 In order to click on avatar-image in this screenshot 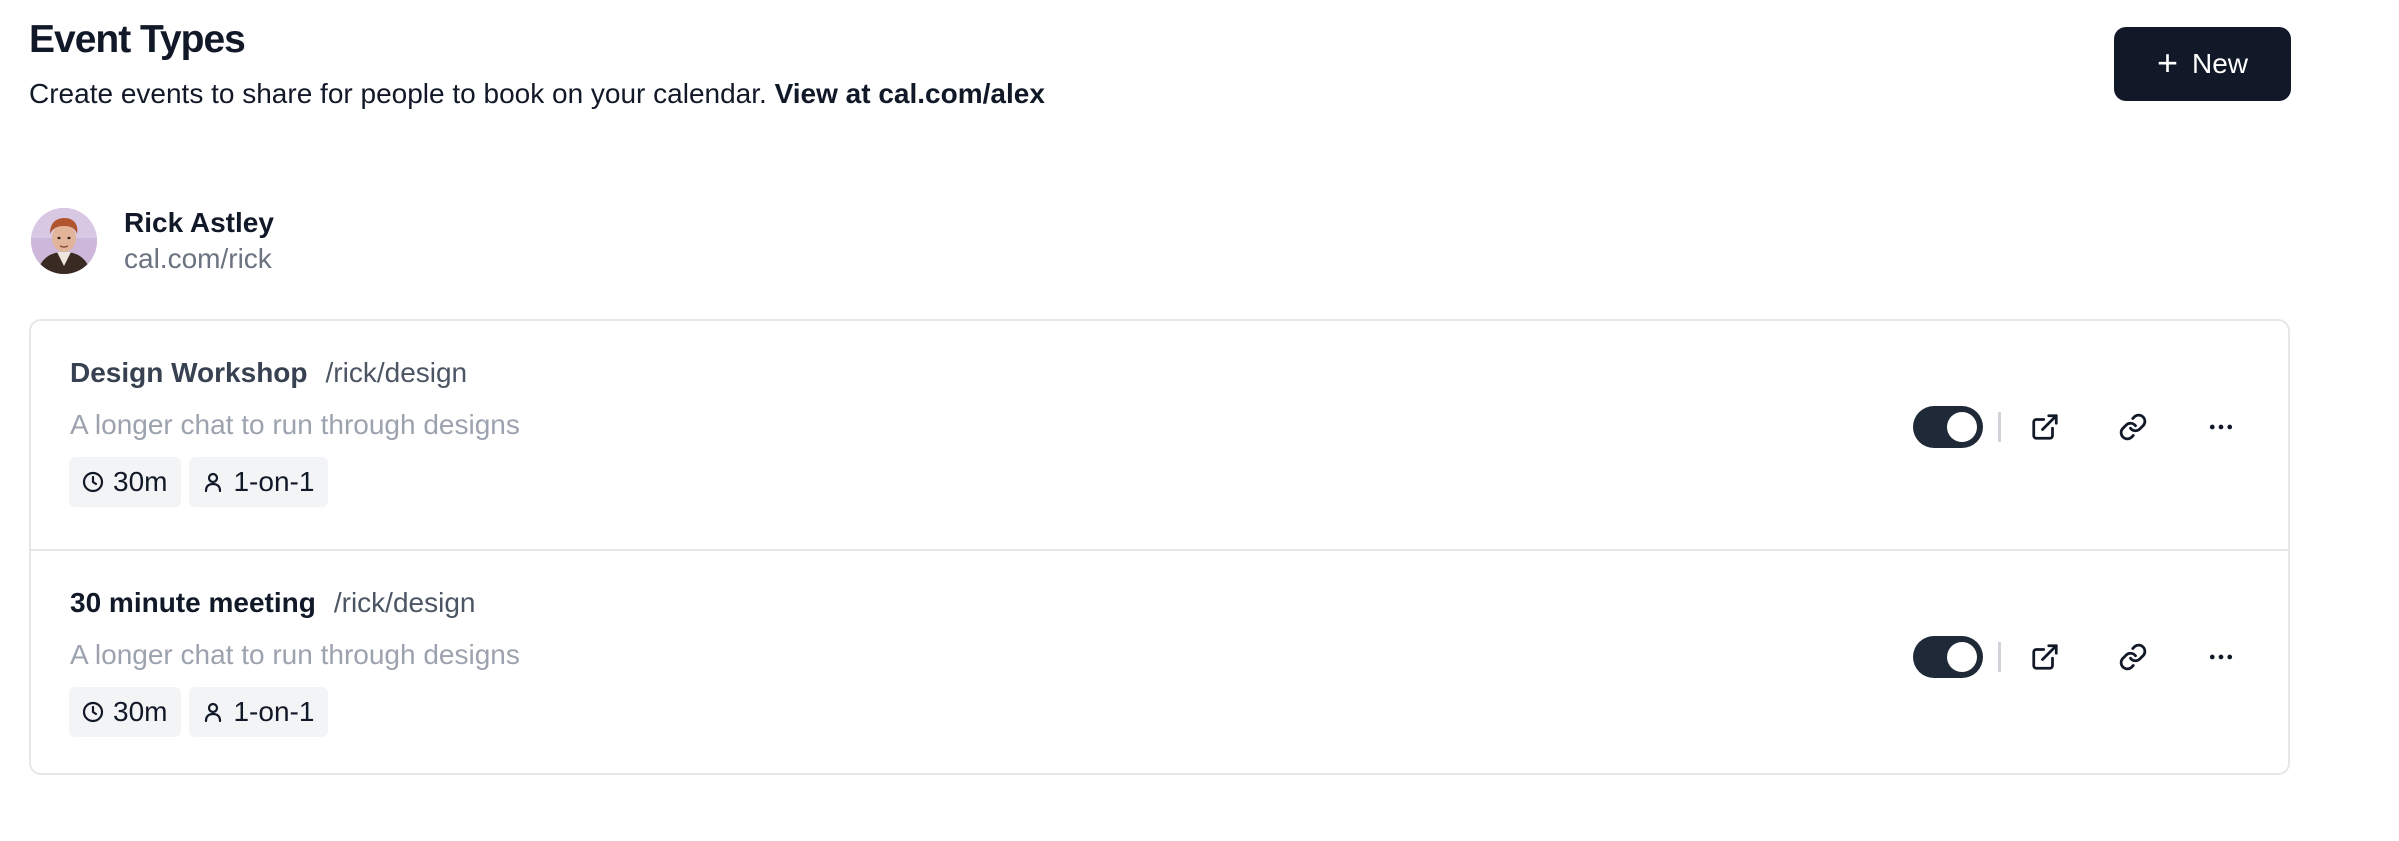, I will do `click(64, 241)`.